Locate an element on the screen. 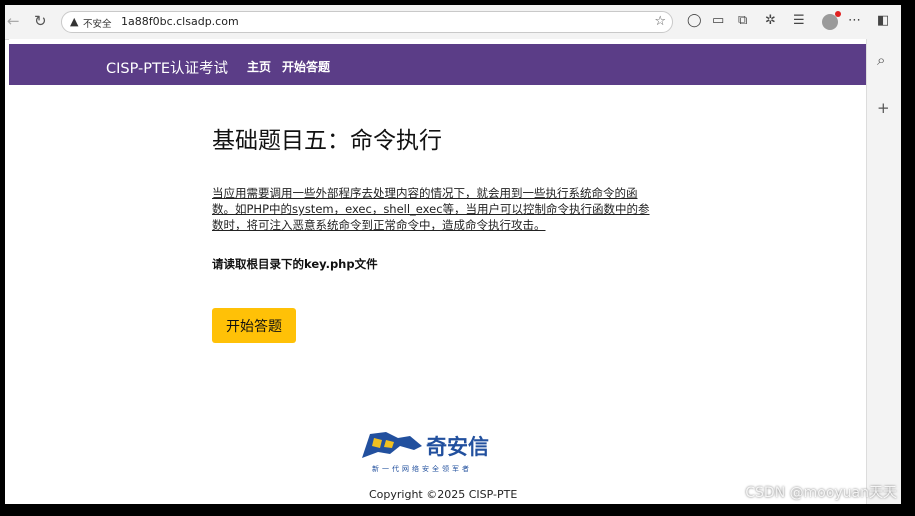 This screenshot has width=915, height=516. star-icon: ☆ is located at coordinates (660, 21).